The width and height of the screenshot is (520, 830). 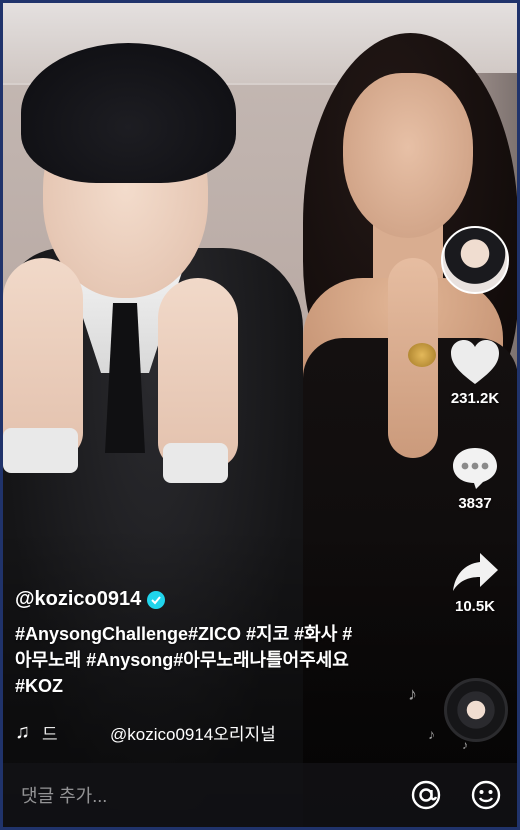 I want to click on like-action: 231.2K, so click(x=475, y=372).